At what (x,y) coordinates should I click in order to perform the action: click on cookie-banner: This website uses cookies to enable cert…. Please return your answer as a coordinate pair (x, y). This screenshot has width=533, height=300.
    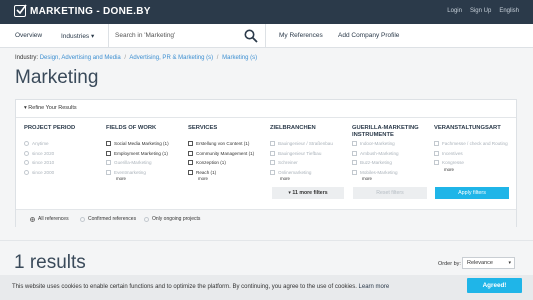
    Looking at the image, I should click on (266, 287).